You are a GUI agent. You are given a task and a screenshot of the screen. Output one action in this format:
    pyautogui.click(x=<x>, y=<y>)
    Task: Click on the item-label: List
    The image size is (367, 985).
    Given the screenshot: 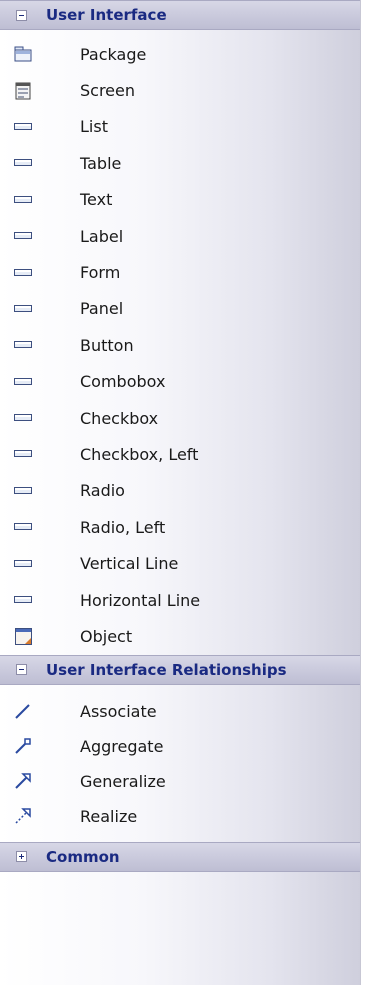 What is the action you would take?
    pyautogui.click(x=94, y=127)
    